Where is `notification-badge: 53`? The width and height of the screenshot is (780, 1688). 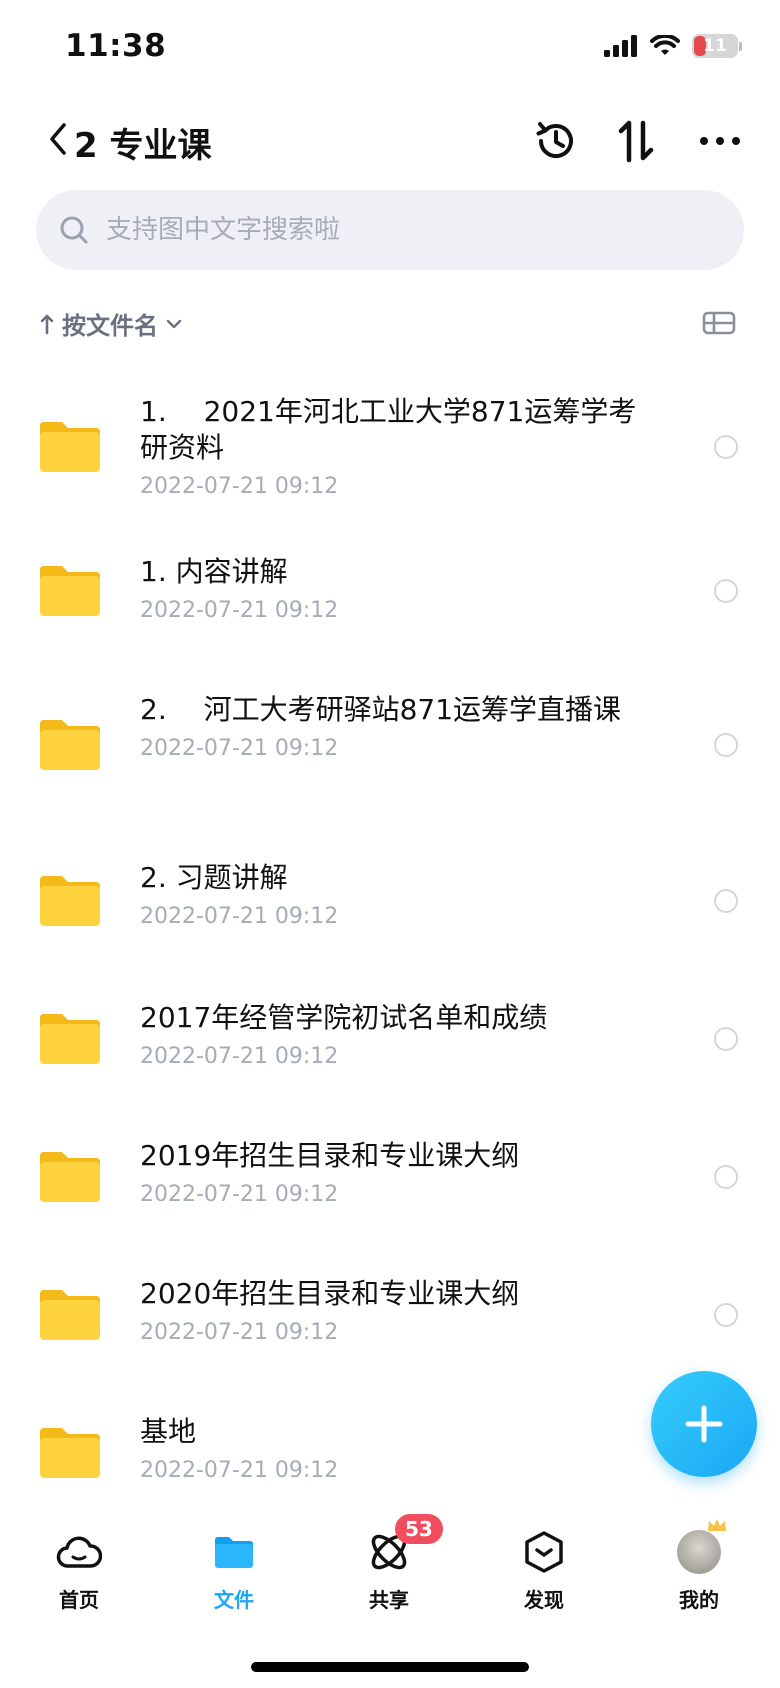
notification-badge: 53 is located at coordinates (419, 1529).